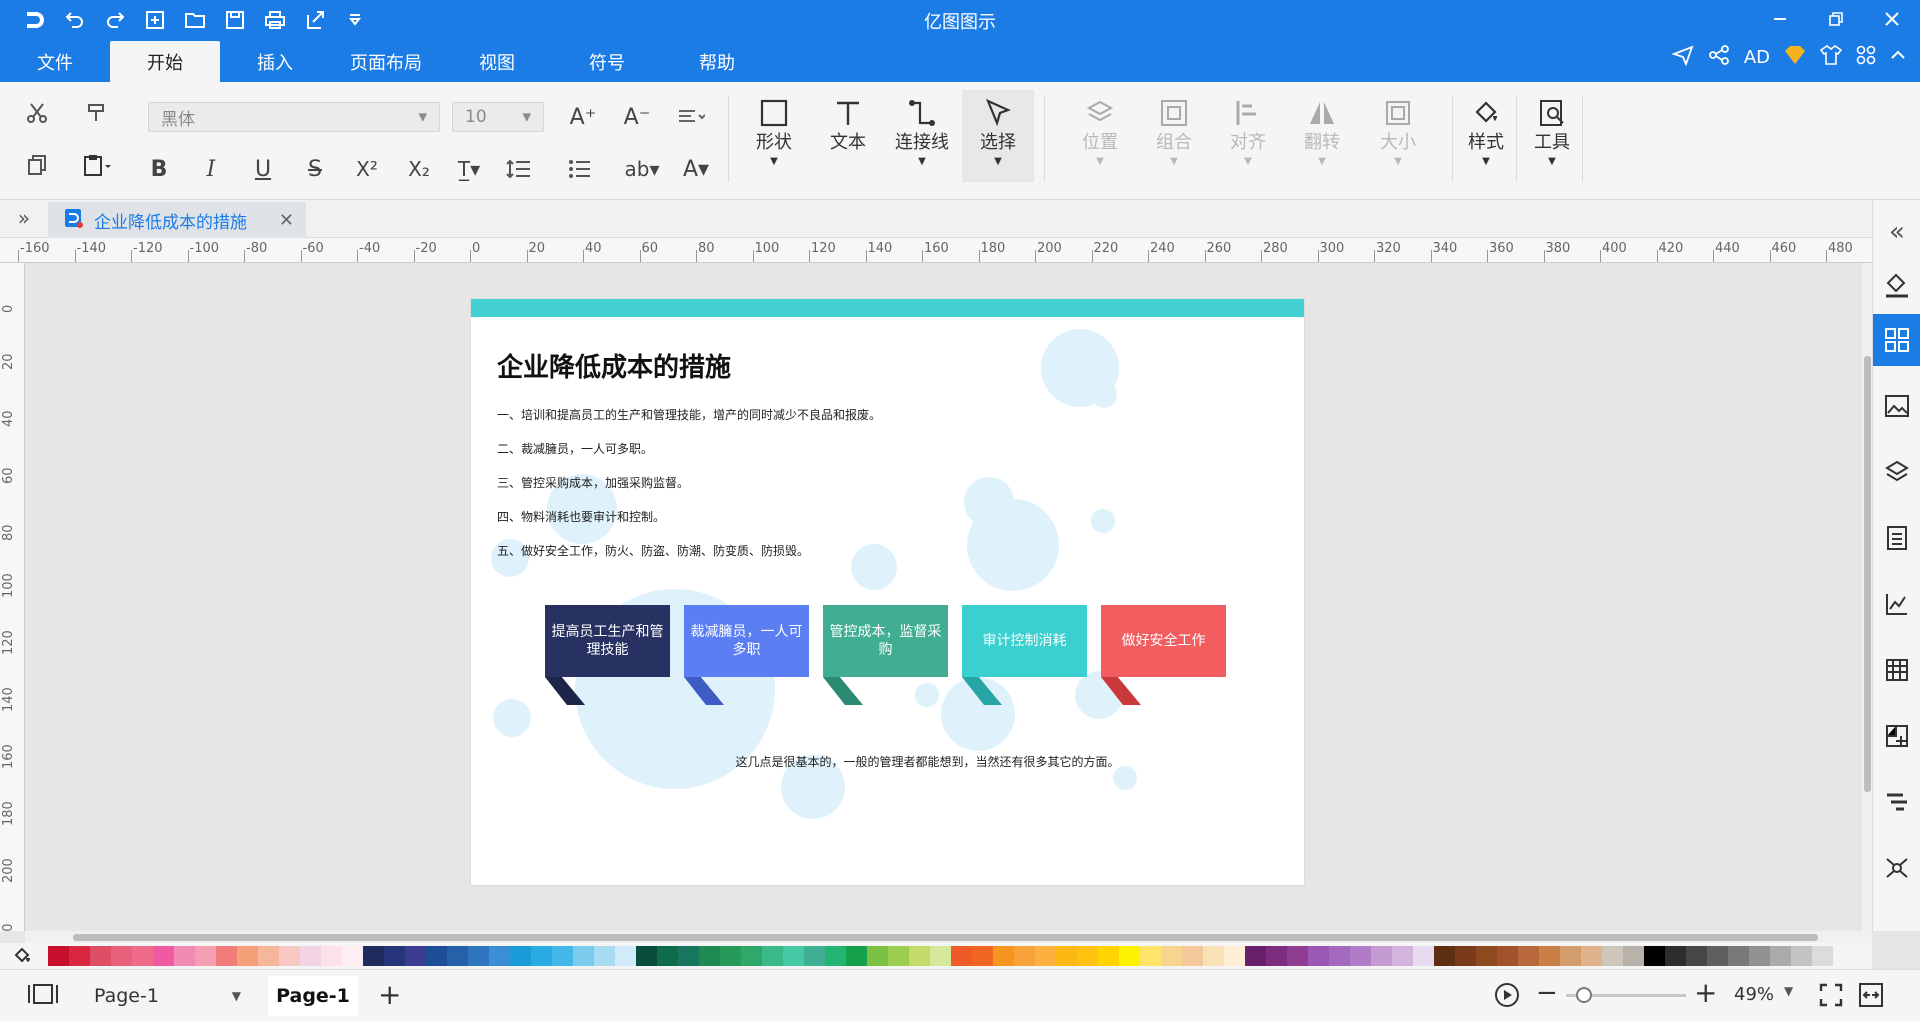 The height and width of the screenshot is (1021, 1920). What do you see at coordinates (521, 169) in the screenshot?
I see `line-spacing-icon` at bounding box center [521, 169].